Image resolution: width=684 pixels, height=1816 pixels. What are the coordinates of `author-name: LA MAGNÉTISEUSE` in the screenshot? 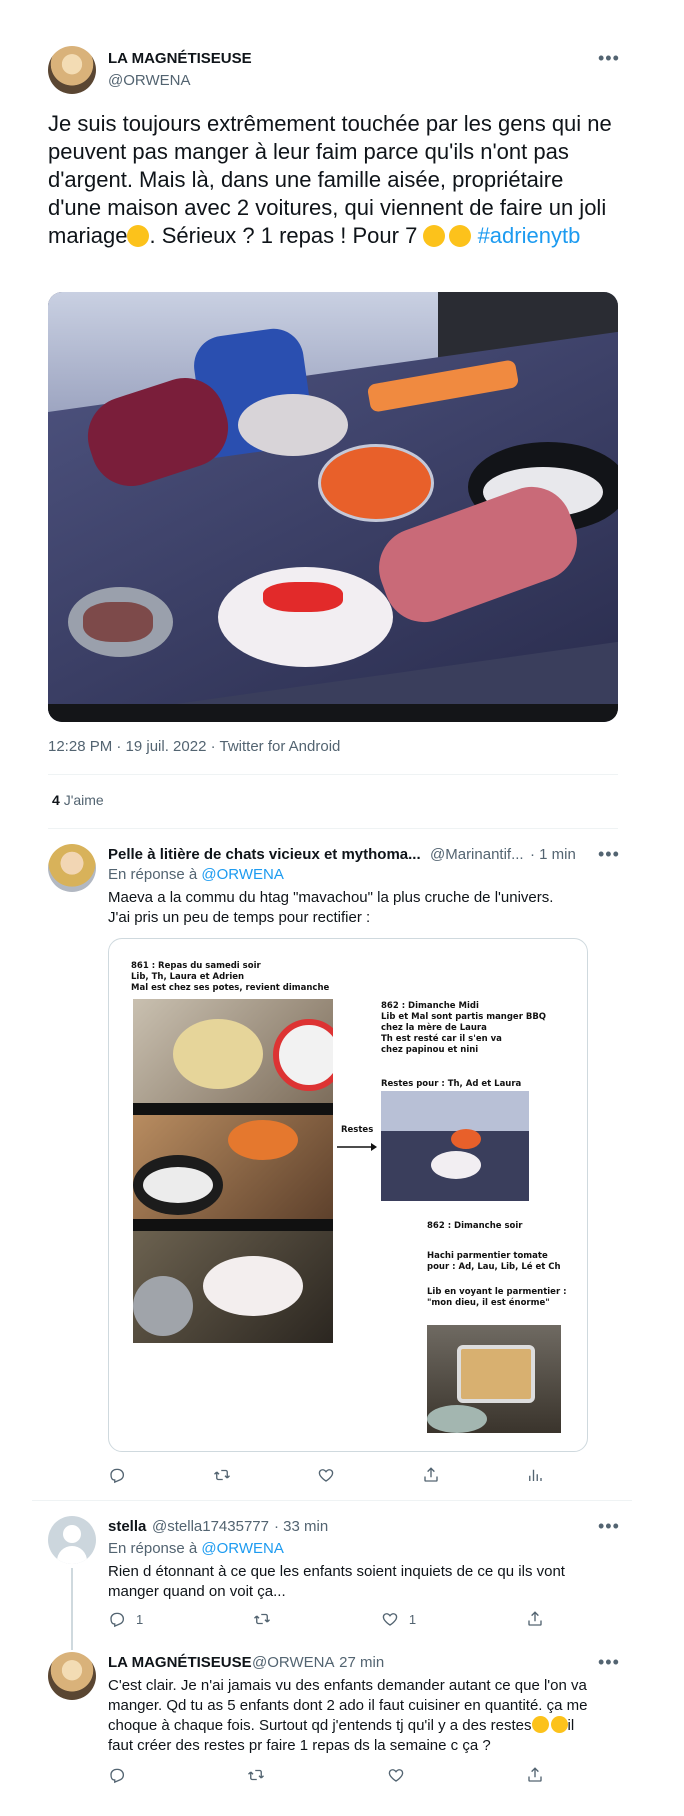 It's located at (180, 58).